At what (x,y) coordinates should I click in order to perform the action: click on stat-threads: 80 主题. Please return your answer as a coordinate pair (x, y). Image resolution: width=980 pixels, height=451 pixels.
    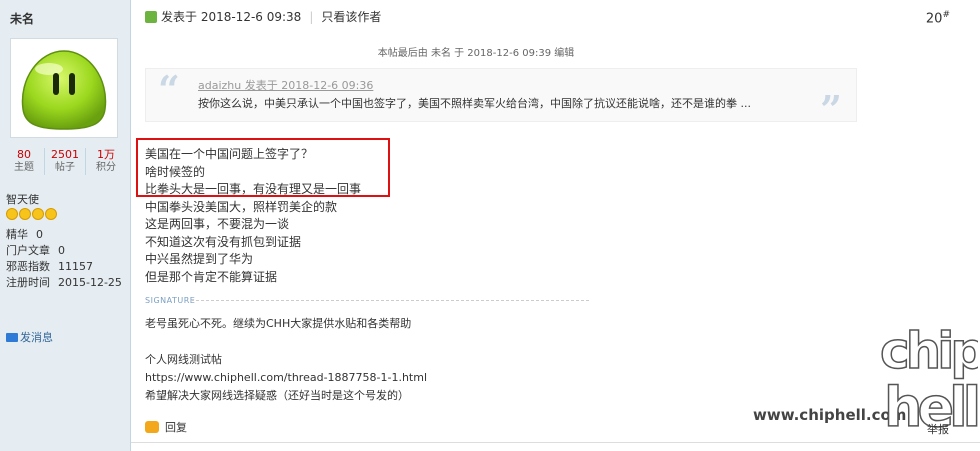
    Looking at the image, I should click on (24, 161).